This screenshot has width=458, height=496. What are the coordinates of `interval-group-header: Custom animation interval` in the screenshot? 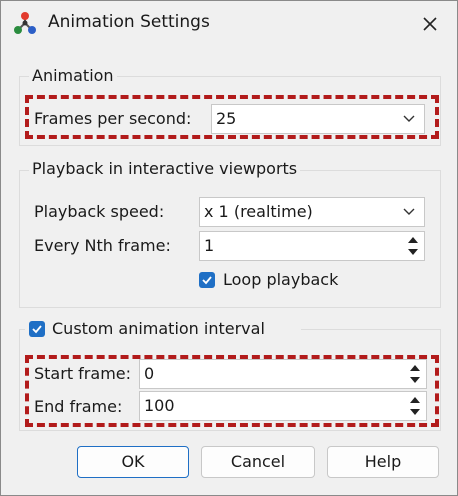 It's located at (163, 330).